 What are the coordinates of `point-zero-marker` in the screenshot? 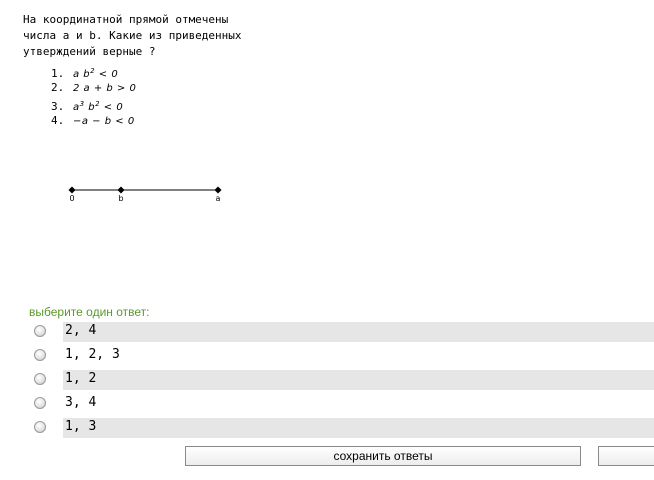 It's located at (72, 190).